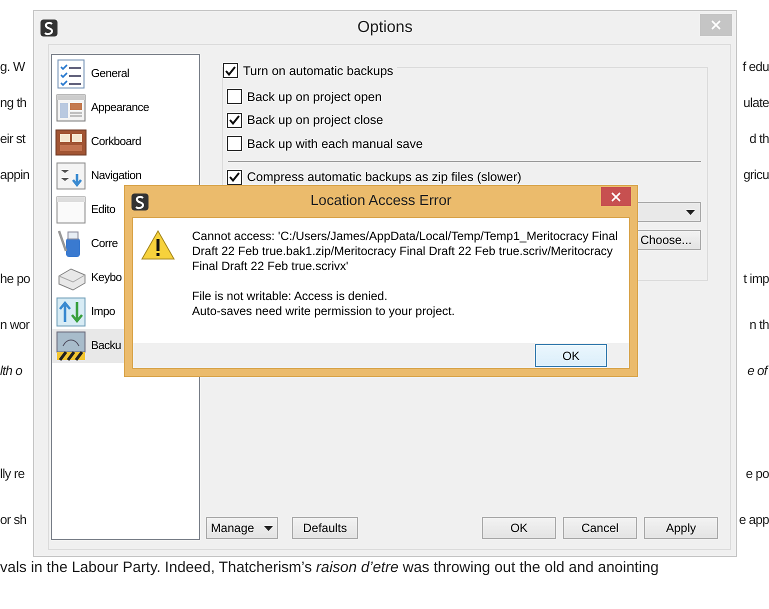 The width and height of the screenshot is (769, 609). Describe the element at coordinates (13, 103) in the screenshot. I see `document-text: ng th` at that location.